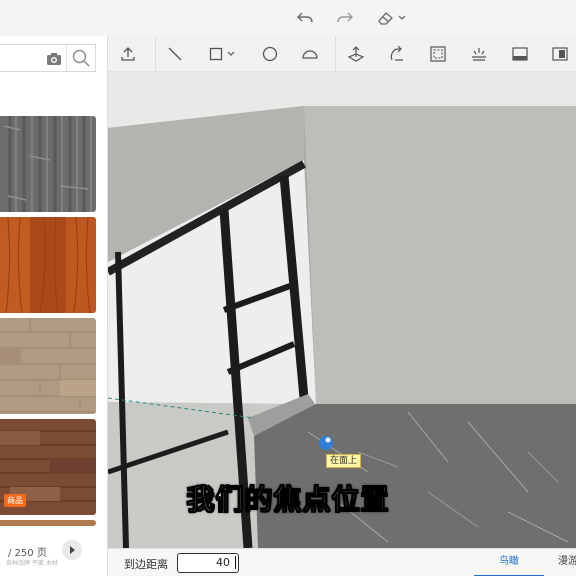  Describe the element at coordinates (208, 563) in the screenshot. I see `distance-input: 40` at that location.